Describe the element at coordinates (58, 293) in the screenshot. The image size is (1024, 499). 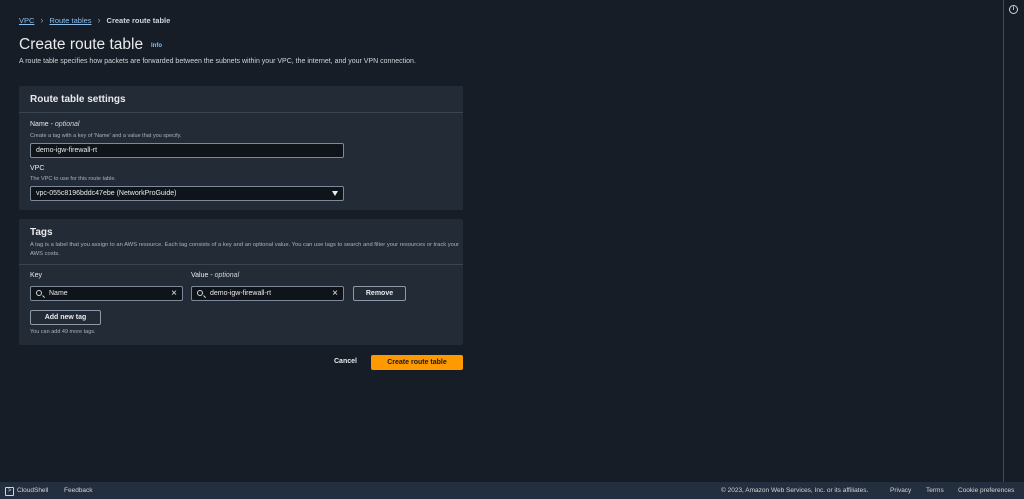
I see `tag-key-value: Name` at that location.